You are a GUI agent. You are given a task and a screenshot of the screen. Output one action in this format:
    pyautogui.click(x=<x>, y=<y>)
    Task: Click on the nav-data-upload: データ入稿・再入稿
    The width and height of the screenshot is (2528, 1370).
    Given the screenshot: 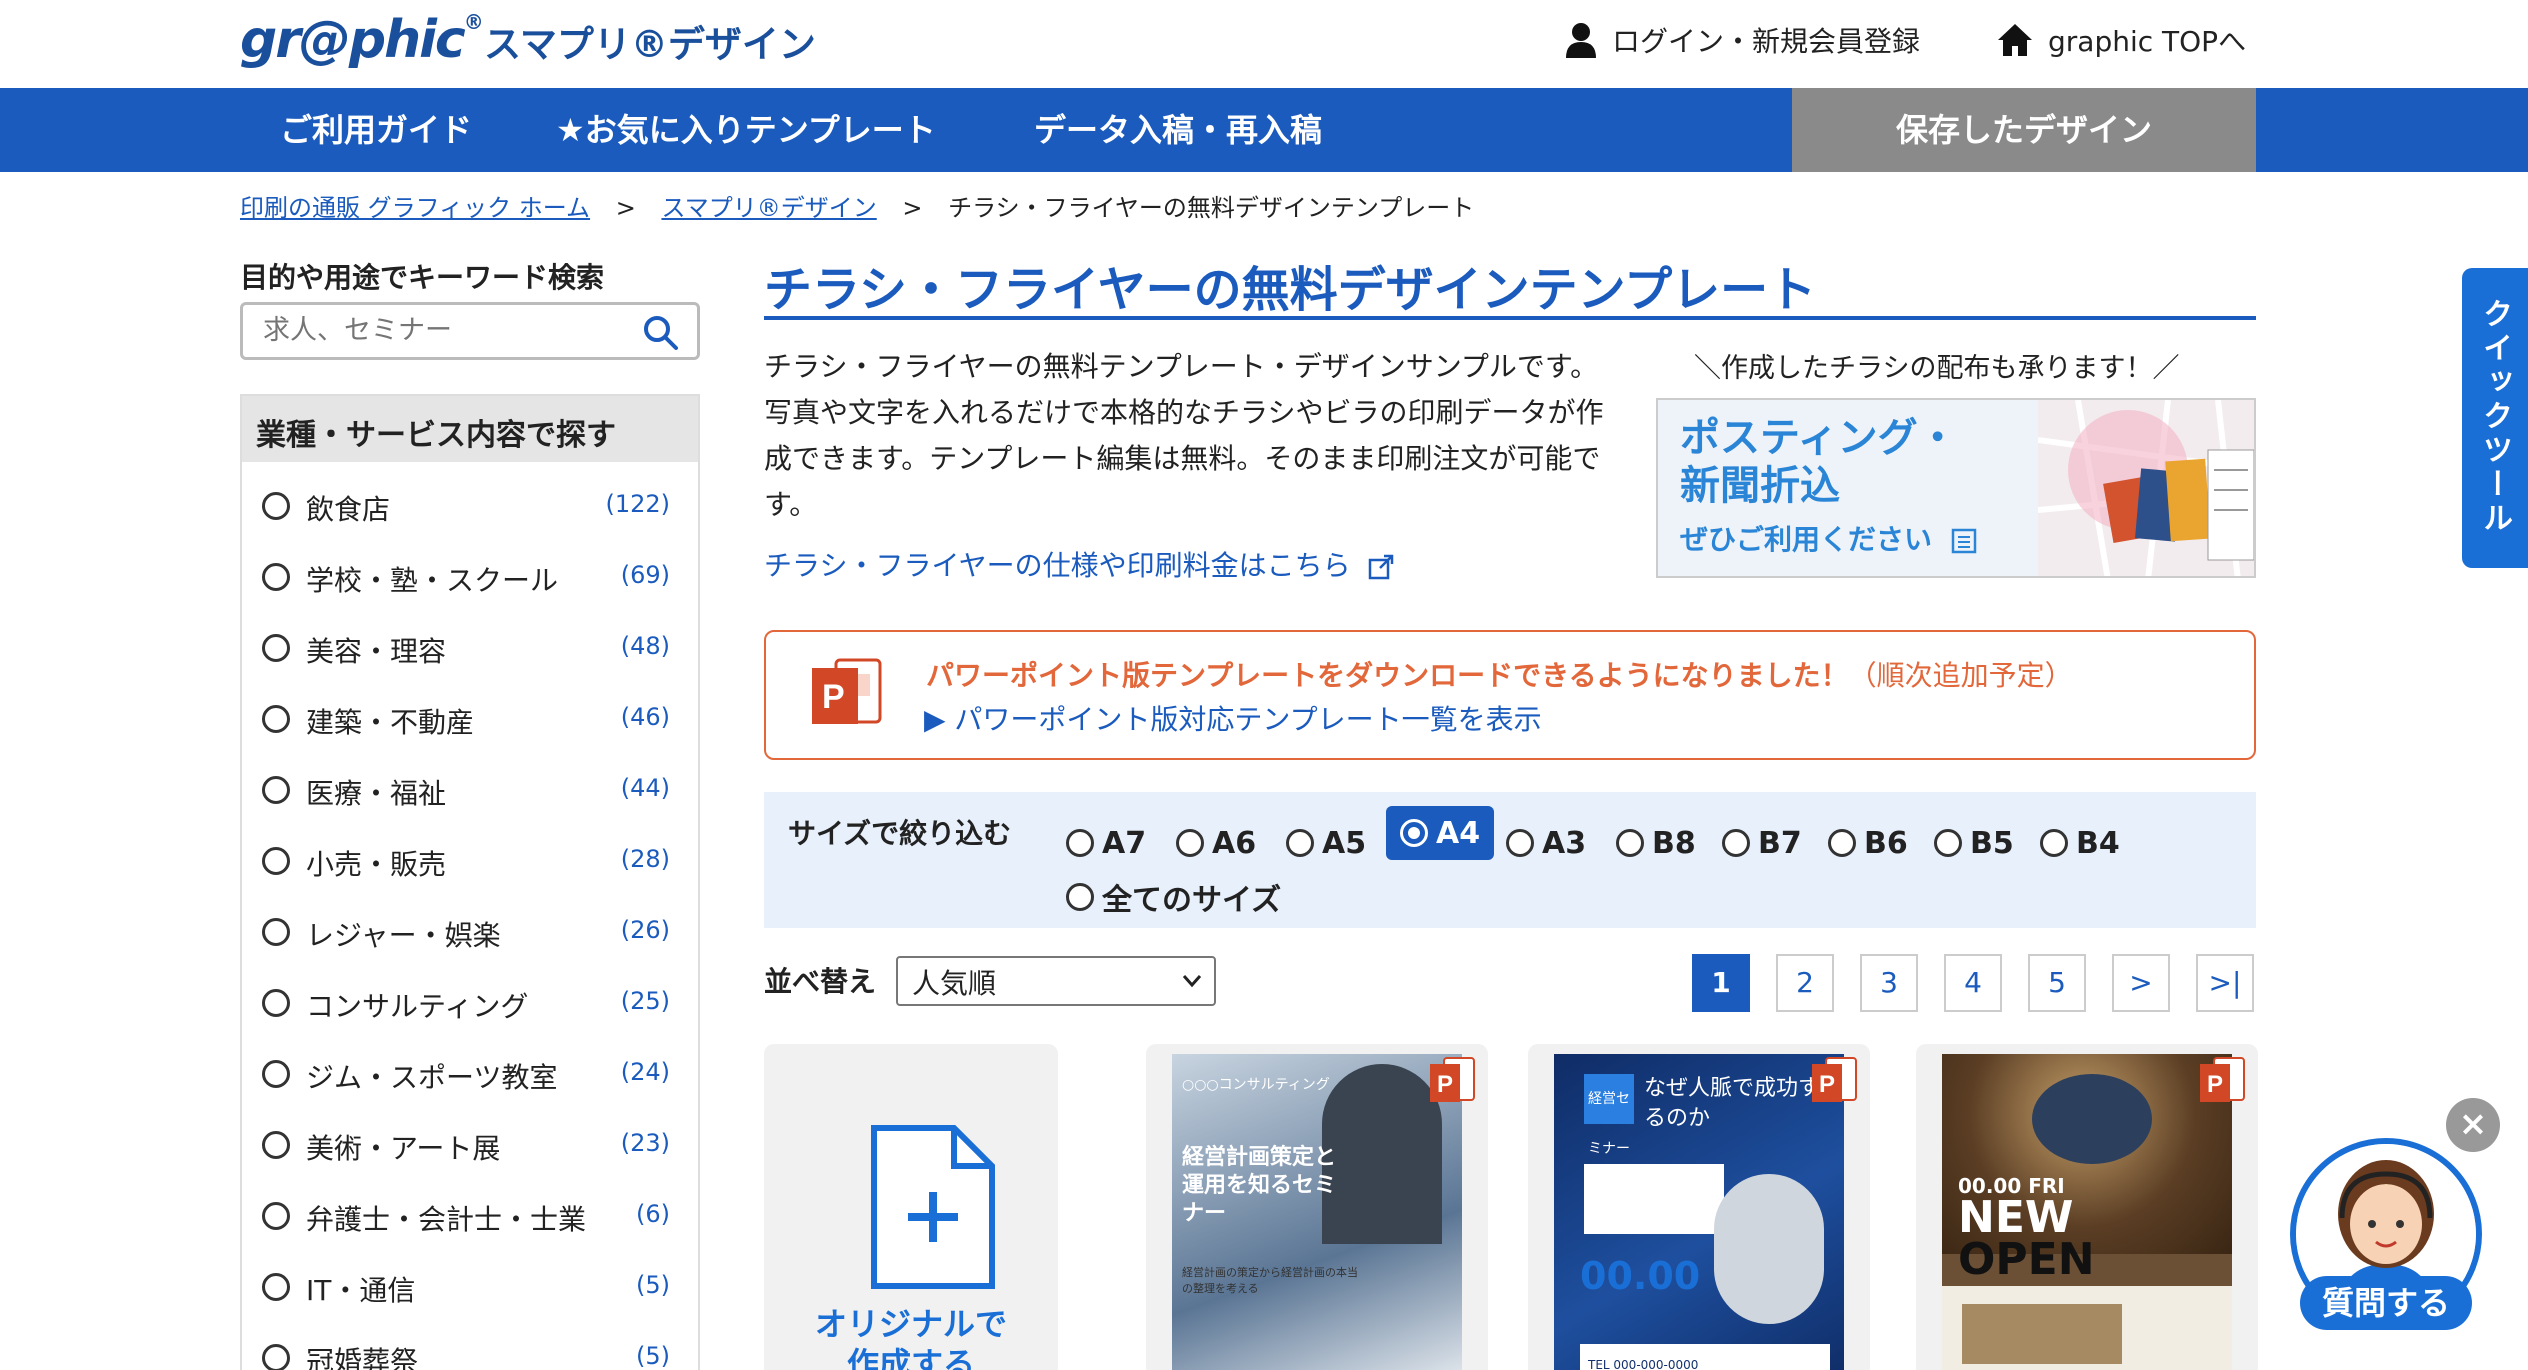 What is the action you would take?
    pyautogui.click(x=1178, y=130)
    